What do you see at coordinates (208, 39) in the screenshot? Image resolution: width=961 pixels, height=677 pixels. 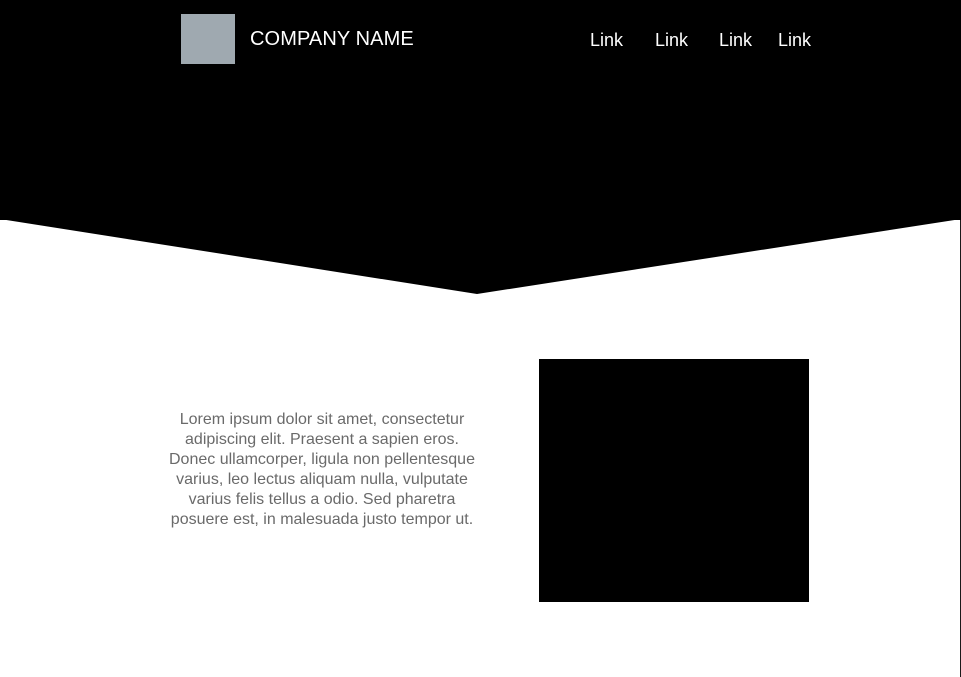 I see `company-logo` at bounding box center [208, 39].